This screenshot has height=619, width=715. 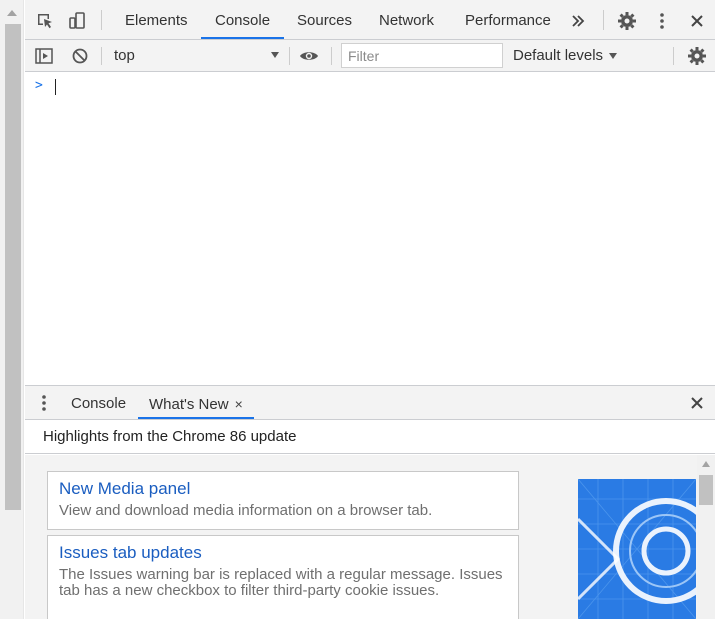 I want to click on console-toolbar: top Default levels, so click(x=370, y=56).